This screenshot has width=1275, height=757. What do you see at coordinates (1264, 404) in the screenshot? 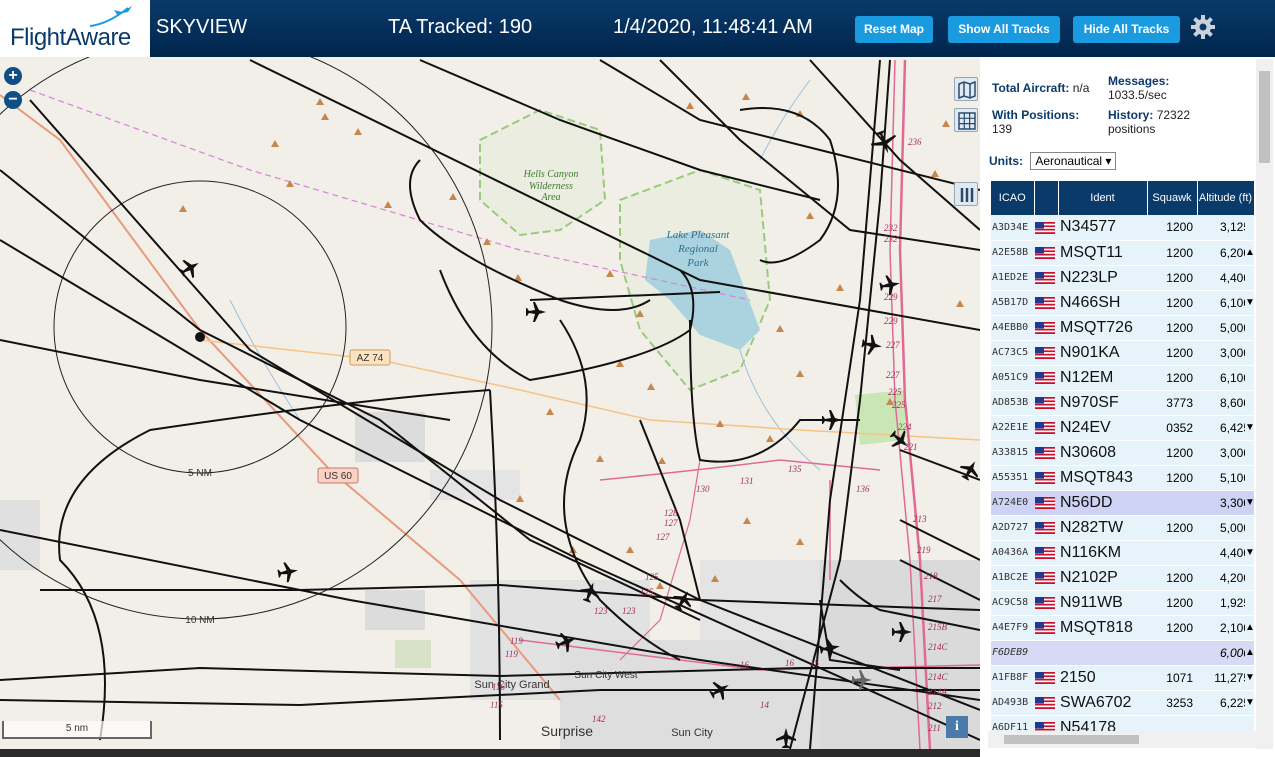
I see `vertical-scrollbar` at bounding box center [1264, 404].